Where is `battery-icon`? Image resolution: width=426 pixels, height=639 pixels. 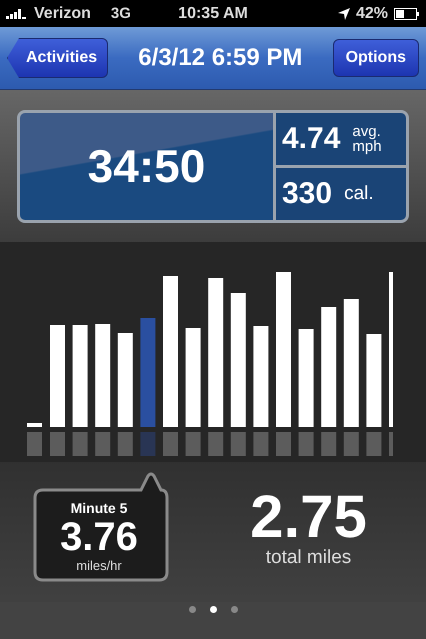
battery-icon is located at coordinates (407, 14).